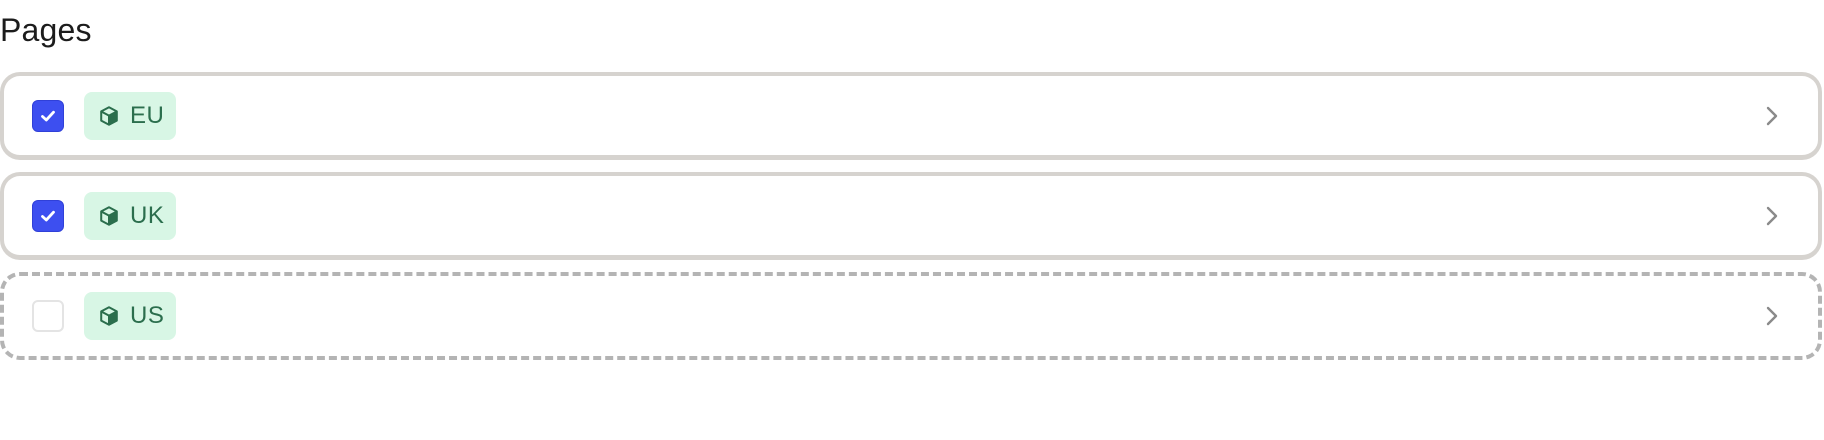 The width and height of the screenshot is (1824, 440). I want to click on page-tag-us: US, so click(130, 316).